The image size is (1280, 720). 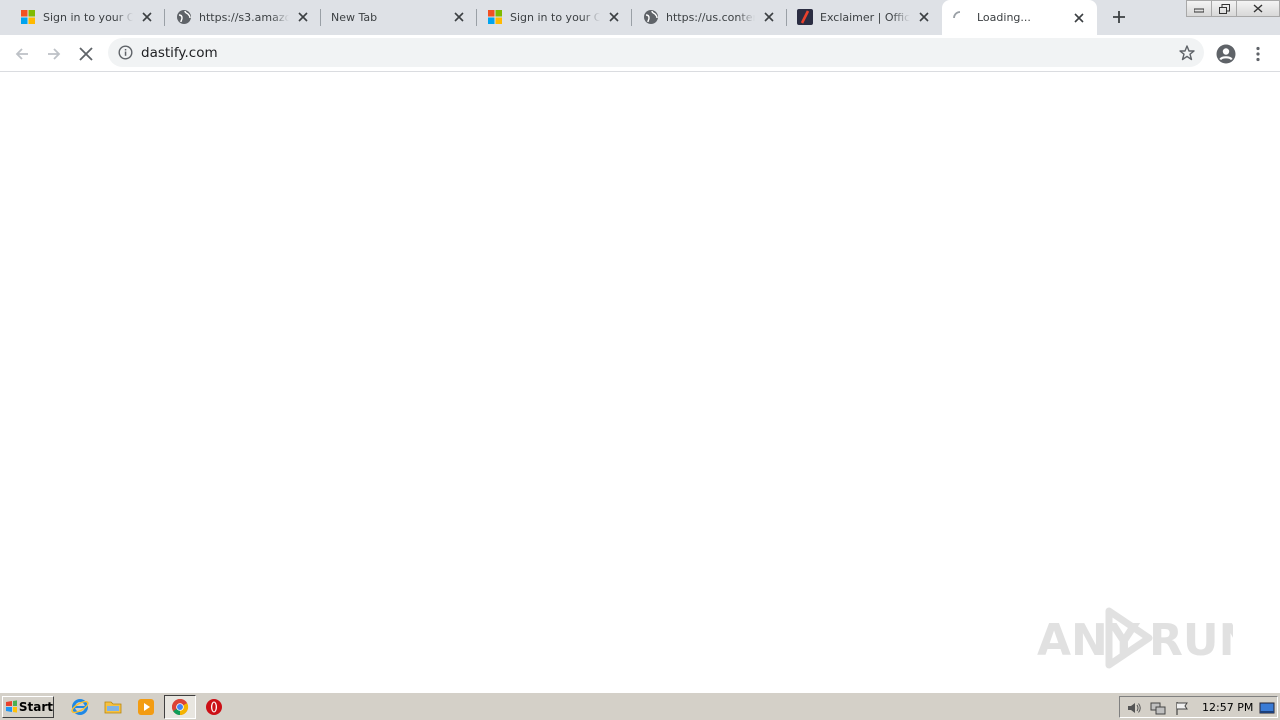 I want to click on show-desktop-icon, so click(x=1267, y=708).